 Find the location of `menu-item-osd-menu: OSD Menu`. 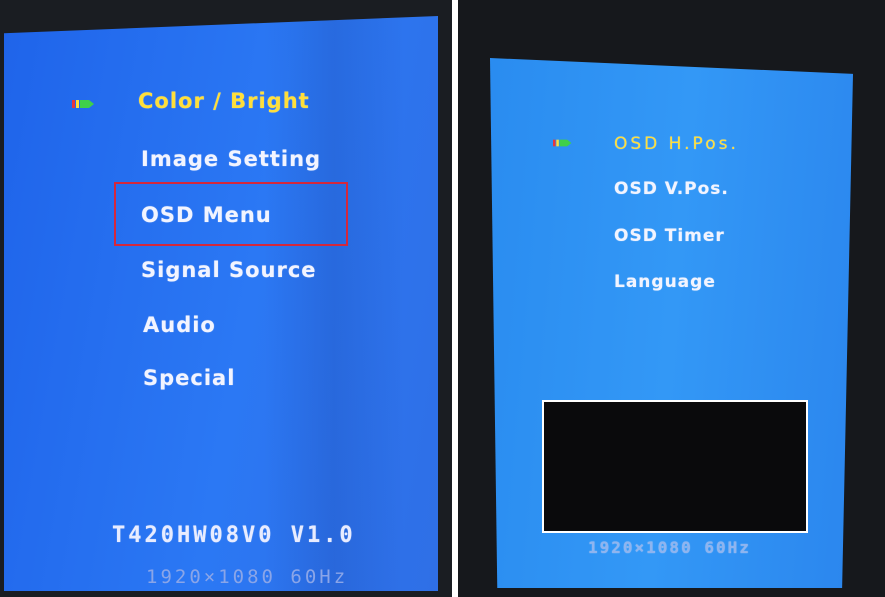

menu-item-osd-menu: OSD Menu is located at coordinates (206, 215).